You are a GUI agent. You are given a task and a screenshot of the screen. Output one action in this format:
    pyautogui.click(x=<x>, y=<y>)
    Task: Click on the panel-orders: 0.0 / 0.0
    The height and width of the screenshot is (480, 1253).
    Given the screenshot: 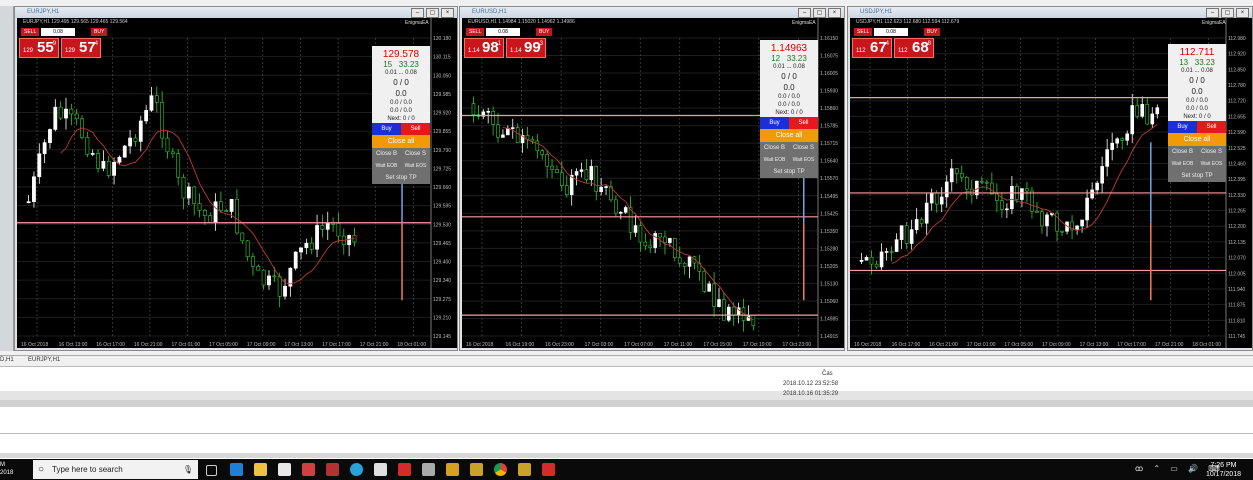 What is the action you would take?
    pyautogui.click(x=401, y=103)
    